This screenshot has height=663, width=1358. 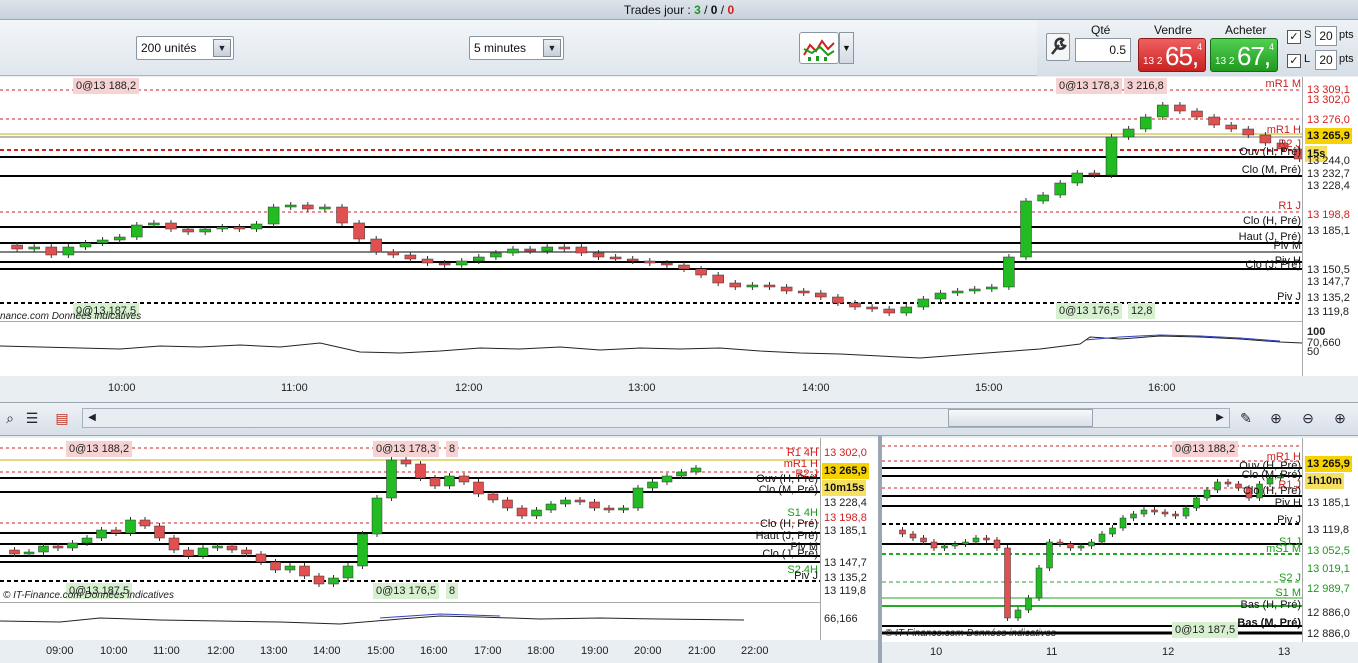 I want to click on limit-checkbox: ✓, so click(x=1294, y=61).